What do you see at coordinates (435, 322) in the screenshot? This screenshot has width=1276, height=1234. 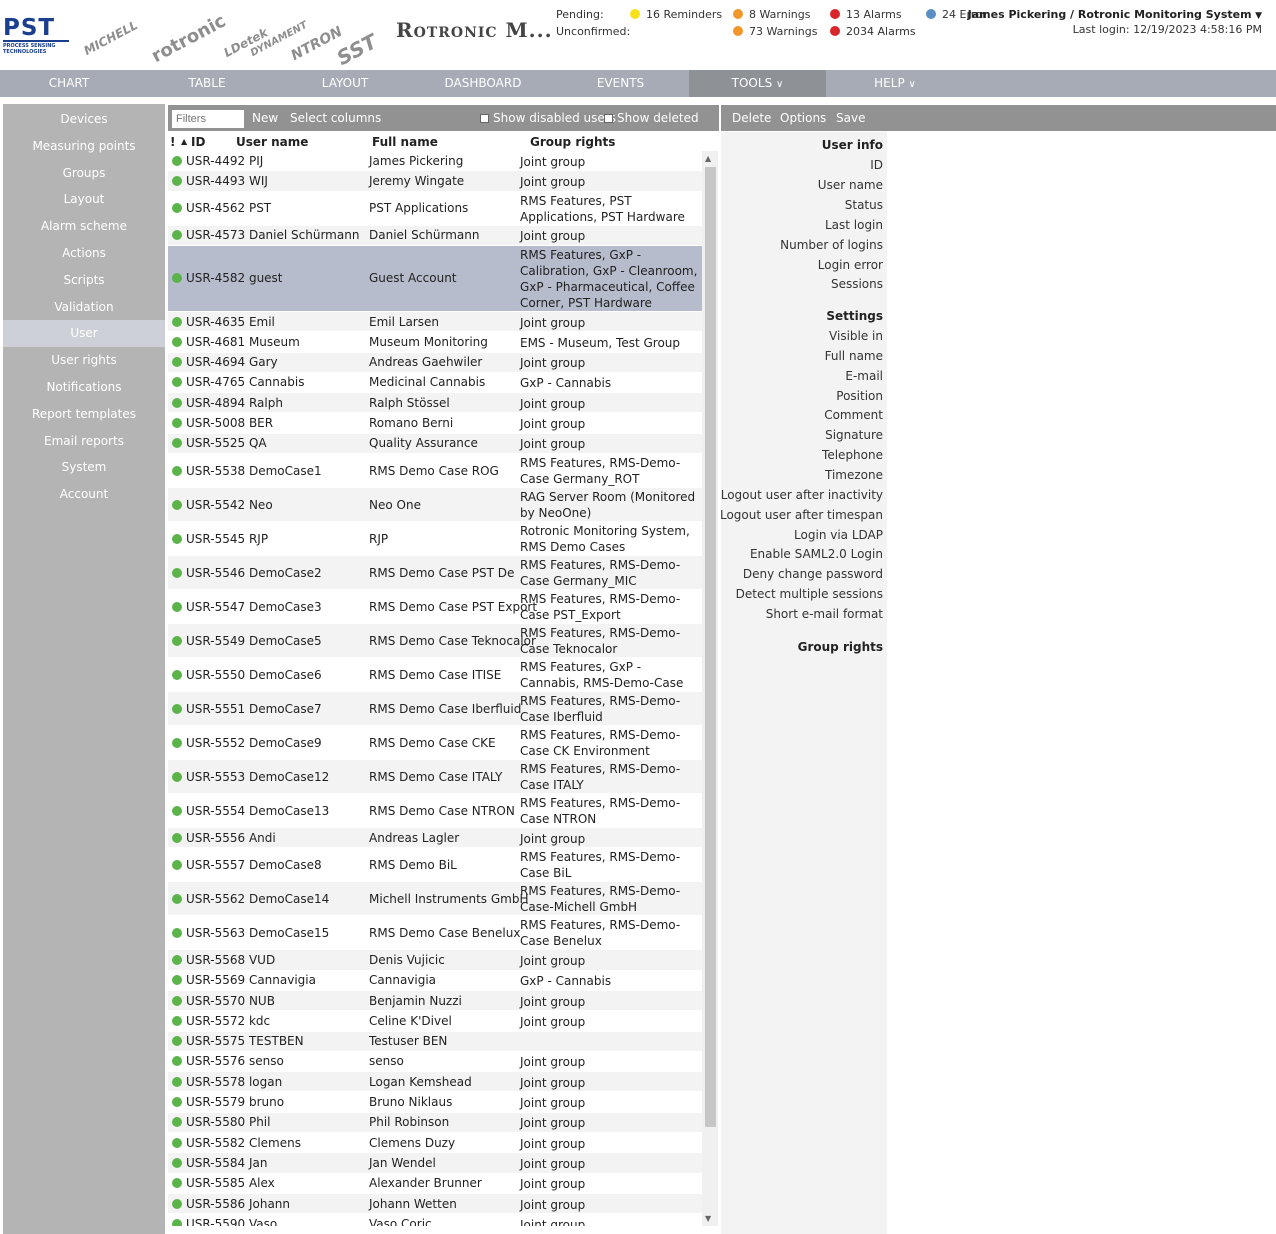 I see `table-row: USR-4635 Emil Emil Larsen Joint group` at bounding box center [435, 322].